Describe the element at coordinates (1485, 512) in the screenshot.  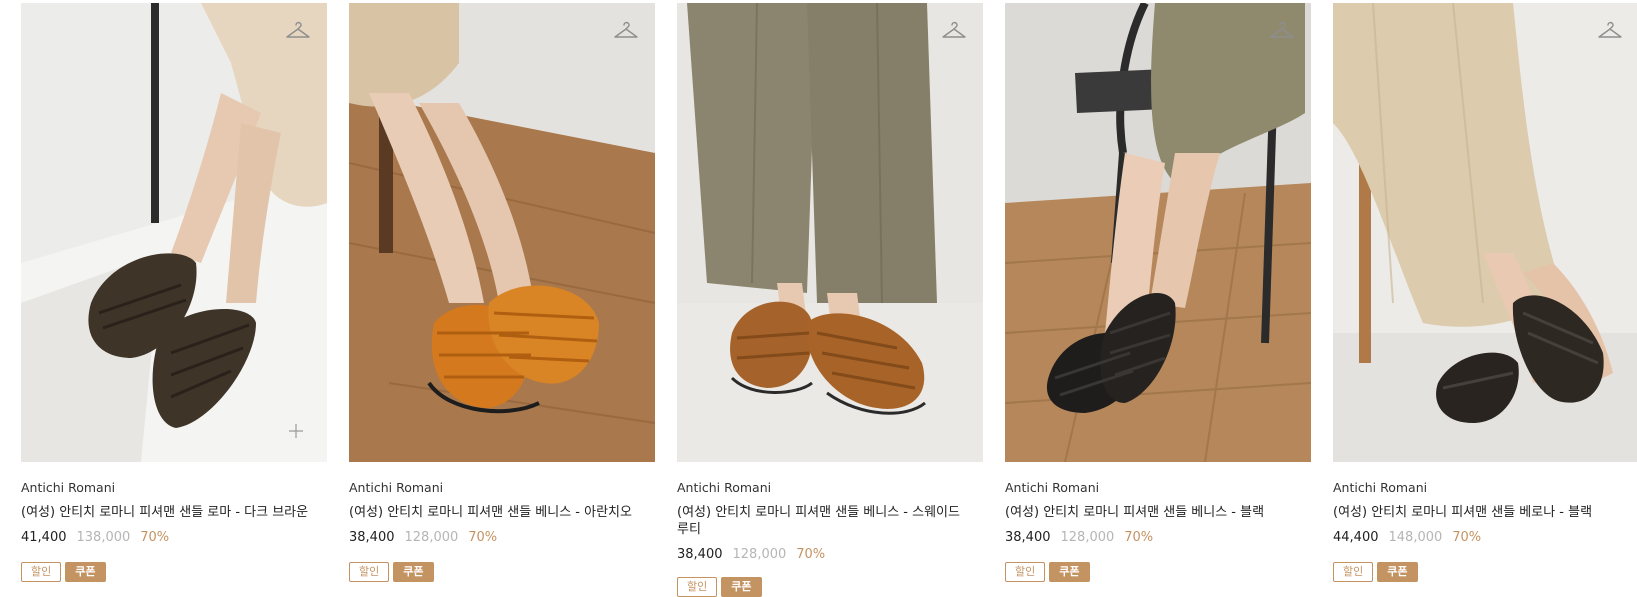
I see `product-name: (여성) 안티치 로마니 피셔맨 샌들 베로나 - 블랙` at that location.